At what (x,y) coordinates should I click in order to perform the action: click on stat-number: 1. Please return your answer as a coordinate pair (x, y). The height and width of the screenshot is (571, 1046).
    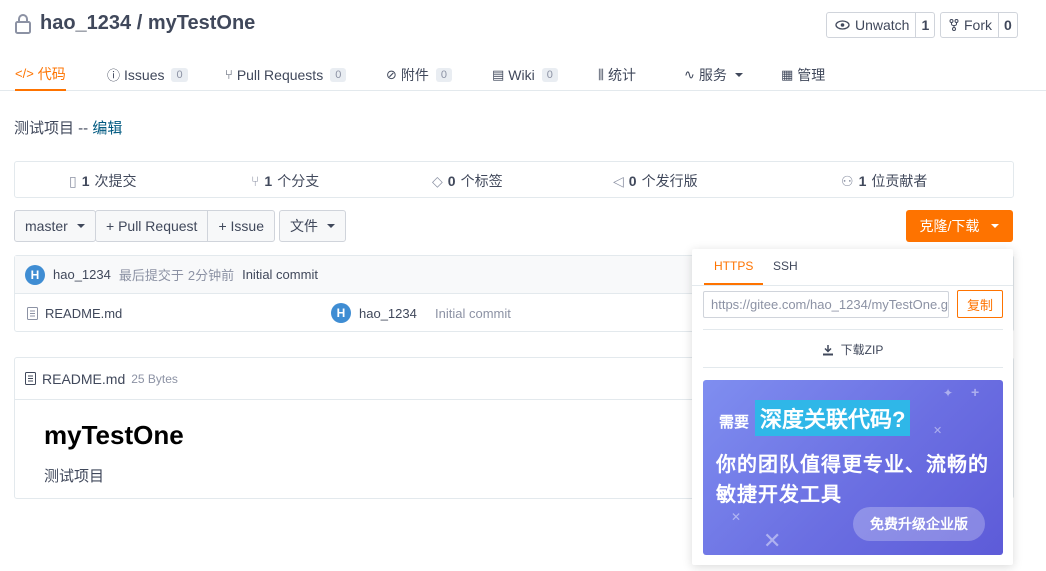
    Looking at the image, I should click on (268, 181).